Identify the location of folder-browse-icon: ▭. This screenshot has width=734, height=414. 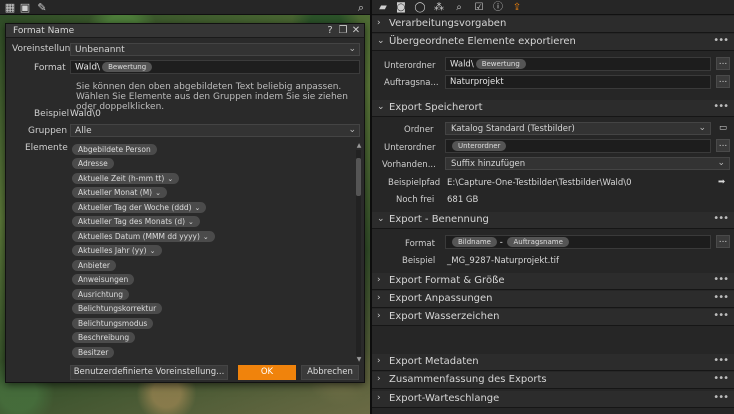
(723, 128).